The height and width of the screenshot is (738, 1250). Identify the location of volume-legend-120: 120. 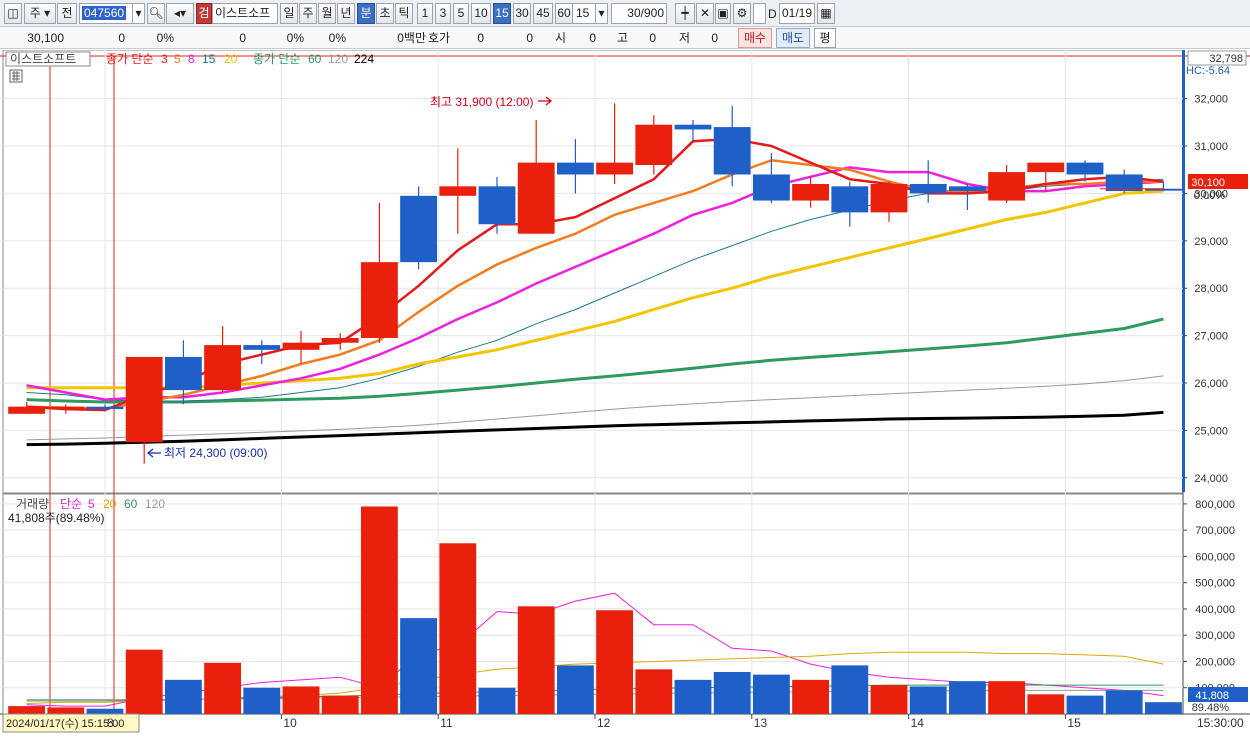
(155, 504).